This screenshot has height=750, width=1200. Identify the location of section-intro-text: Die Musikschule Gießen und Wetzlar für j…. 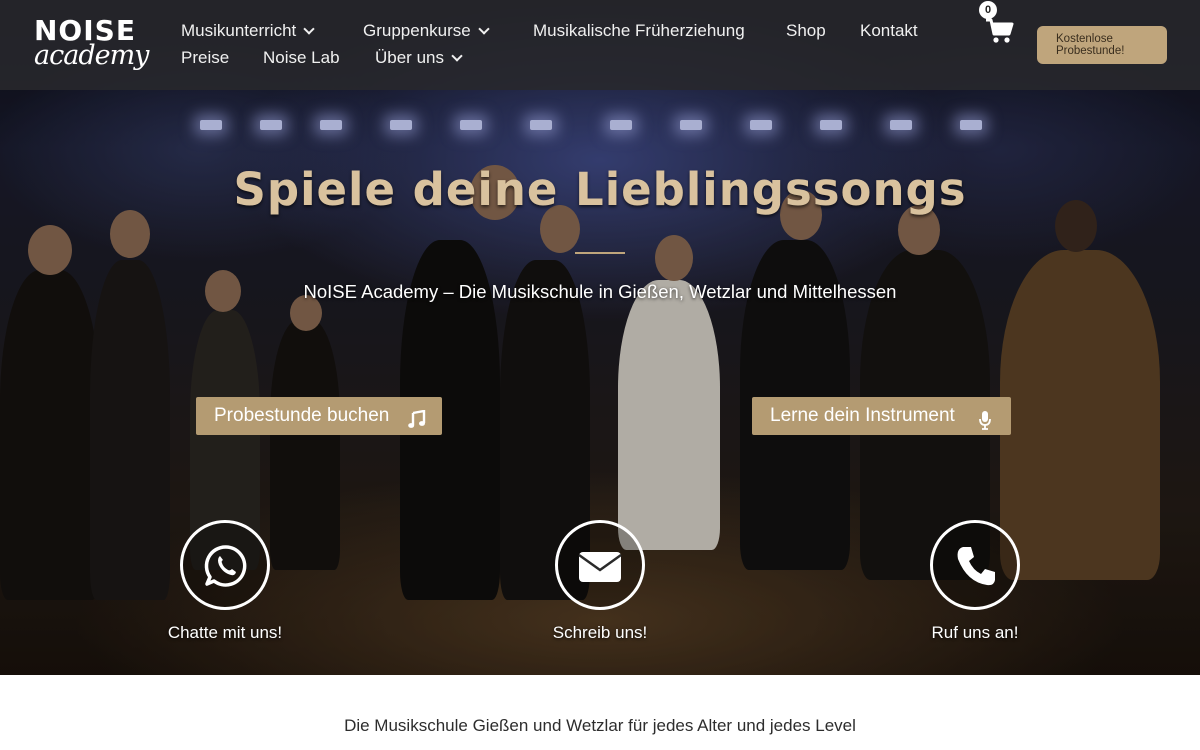
(600, 725).